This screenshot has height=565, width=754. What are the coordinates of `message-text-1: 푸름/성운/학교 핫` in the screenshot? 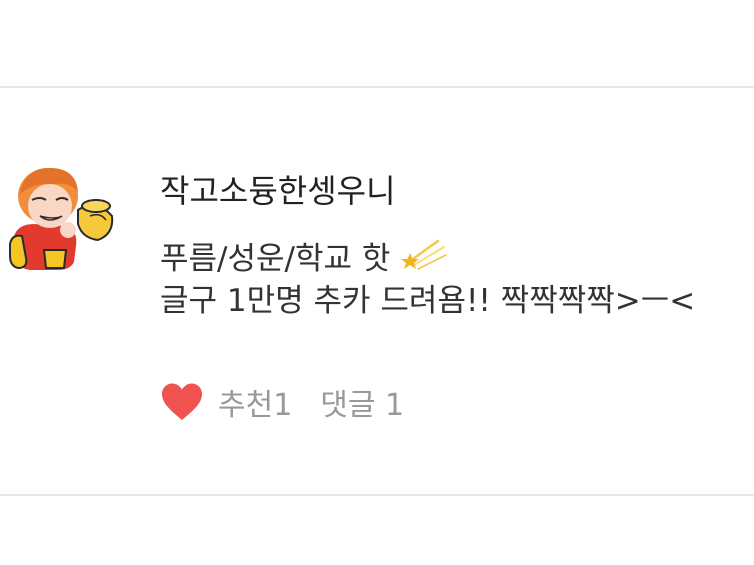 It's located at (275, 259).